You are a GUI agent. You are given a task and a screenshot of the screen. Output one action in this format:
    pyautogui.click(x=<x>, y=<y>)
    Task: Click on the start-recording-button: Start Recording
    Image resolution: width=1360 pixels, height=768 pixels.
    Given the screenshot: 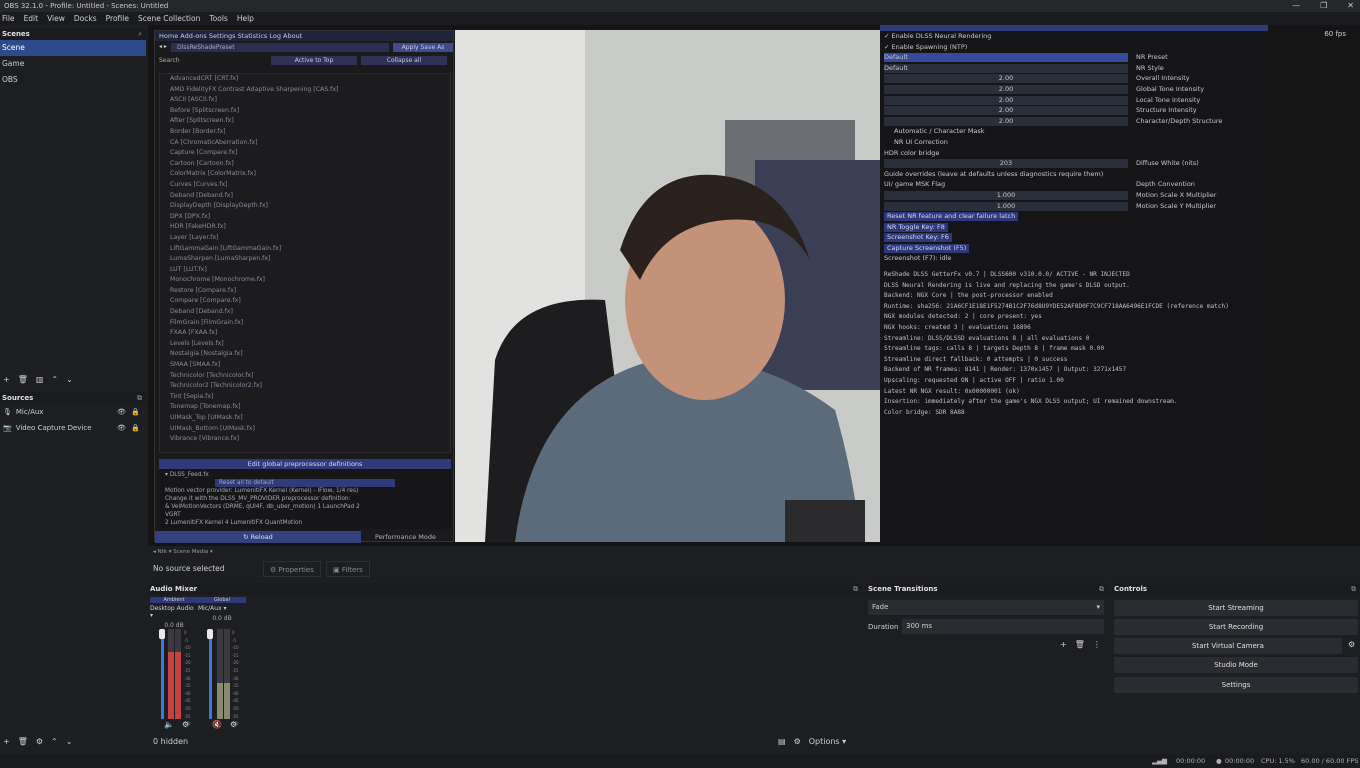 What is the action you would take?
    pyautogui.click(x=1236, y=627)
    